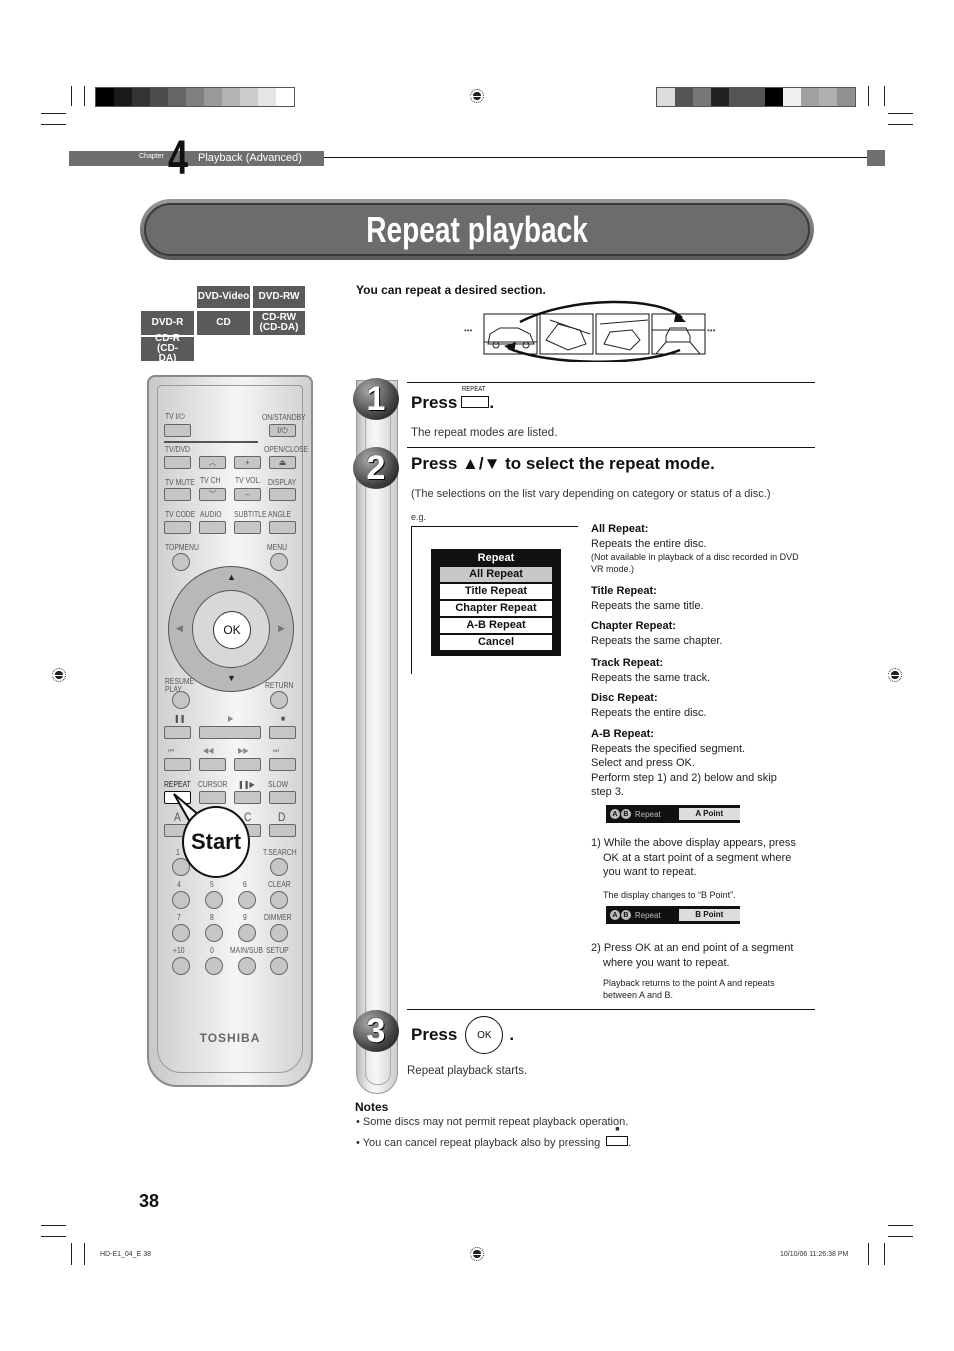  What do you see at coordinates (279, 867) in the screenshot?
I see `t-search-button` at bounding box center [279, 867].